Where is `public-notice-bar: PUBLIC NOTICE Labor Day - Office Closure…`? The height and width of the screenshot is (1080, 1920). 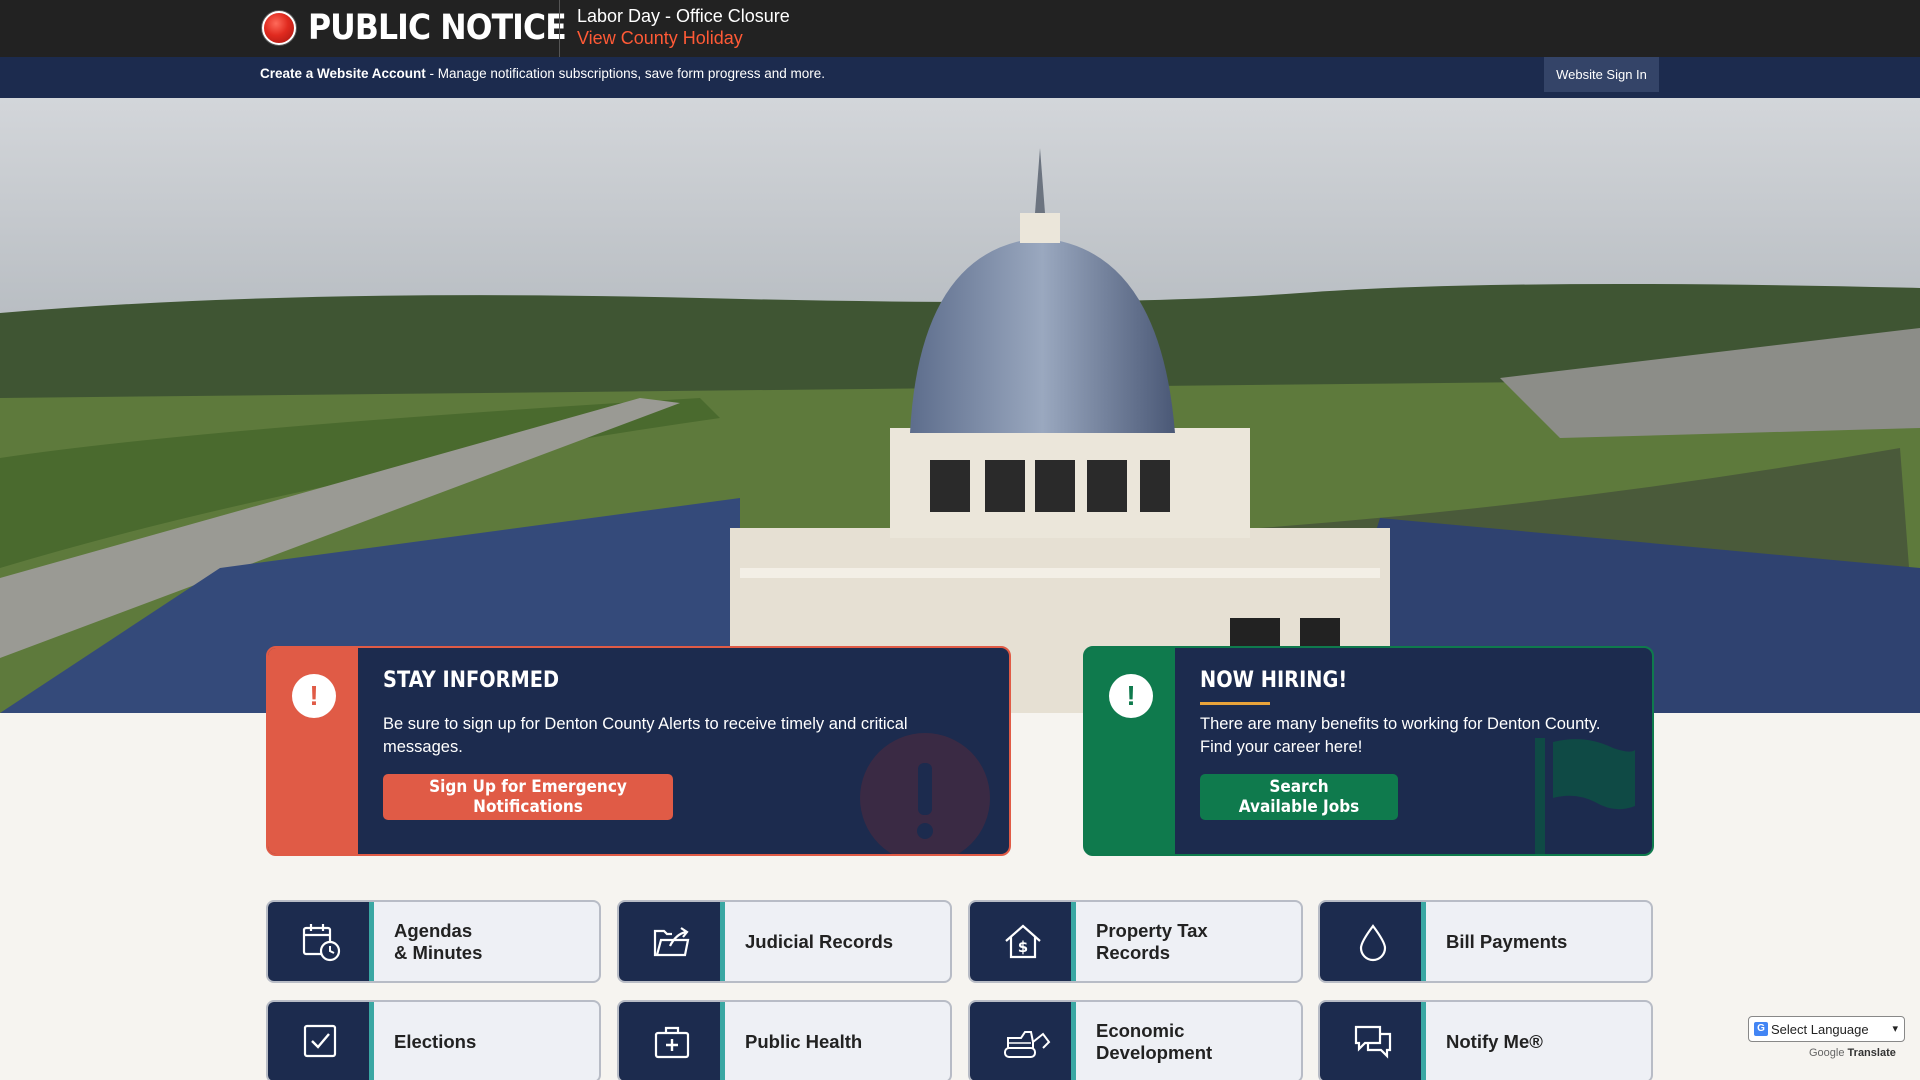 public-notice-bar: PUBLIC NOTICE Labor Day - Office Closure… is located at coordinates (960, 28).